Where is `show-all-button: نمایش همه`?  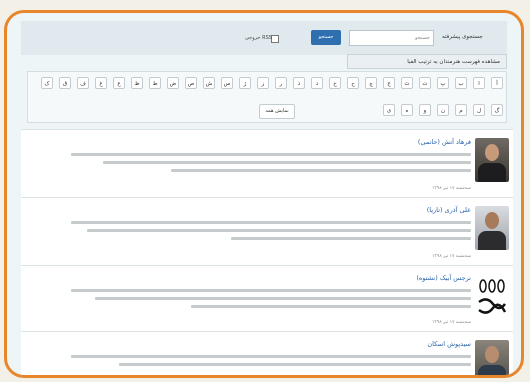 show-all-button: نمایش همه is located at coordinates (277, 111).